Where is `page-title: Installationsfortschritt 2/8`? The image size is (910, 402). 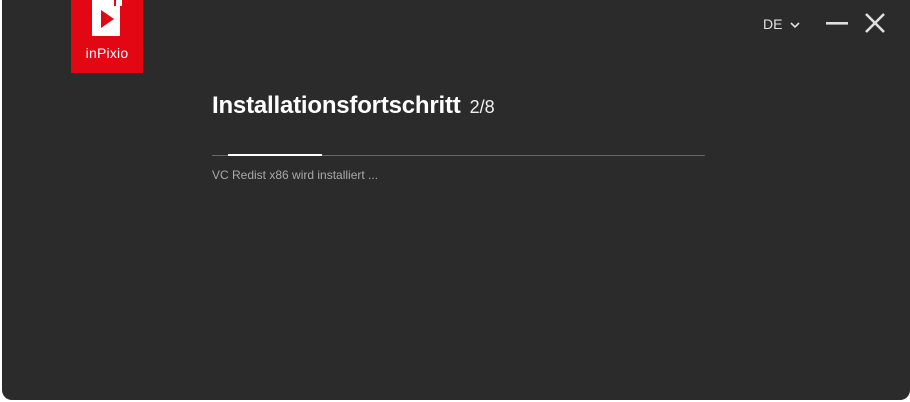 page-title: Installationsfortschritt 2/8 is located at coordinates (353, 106).